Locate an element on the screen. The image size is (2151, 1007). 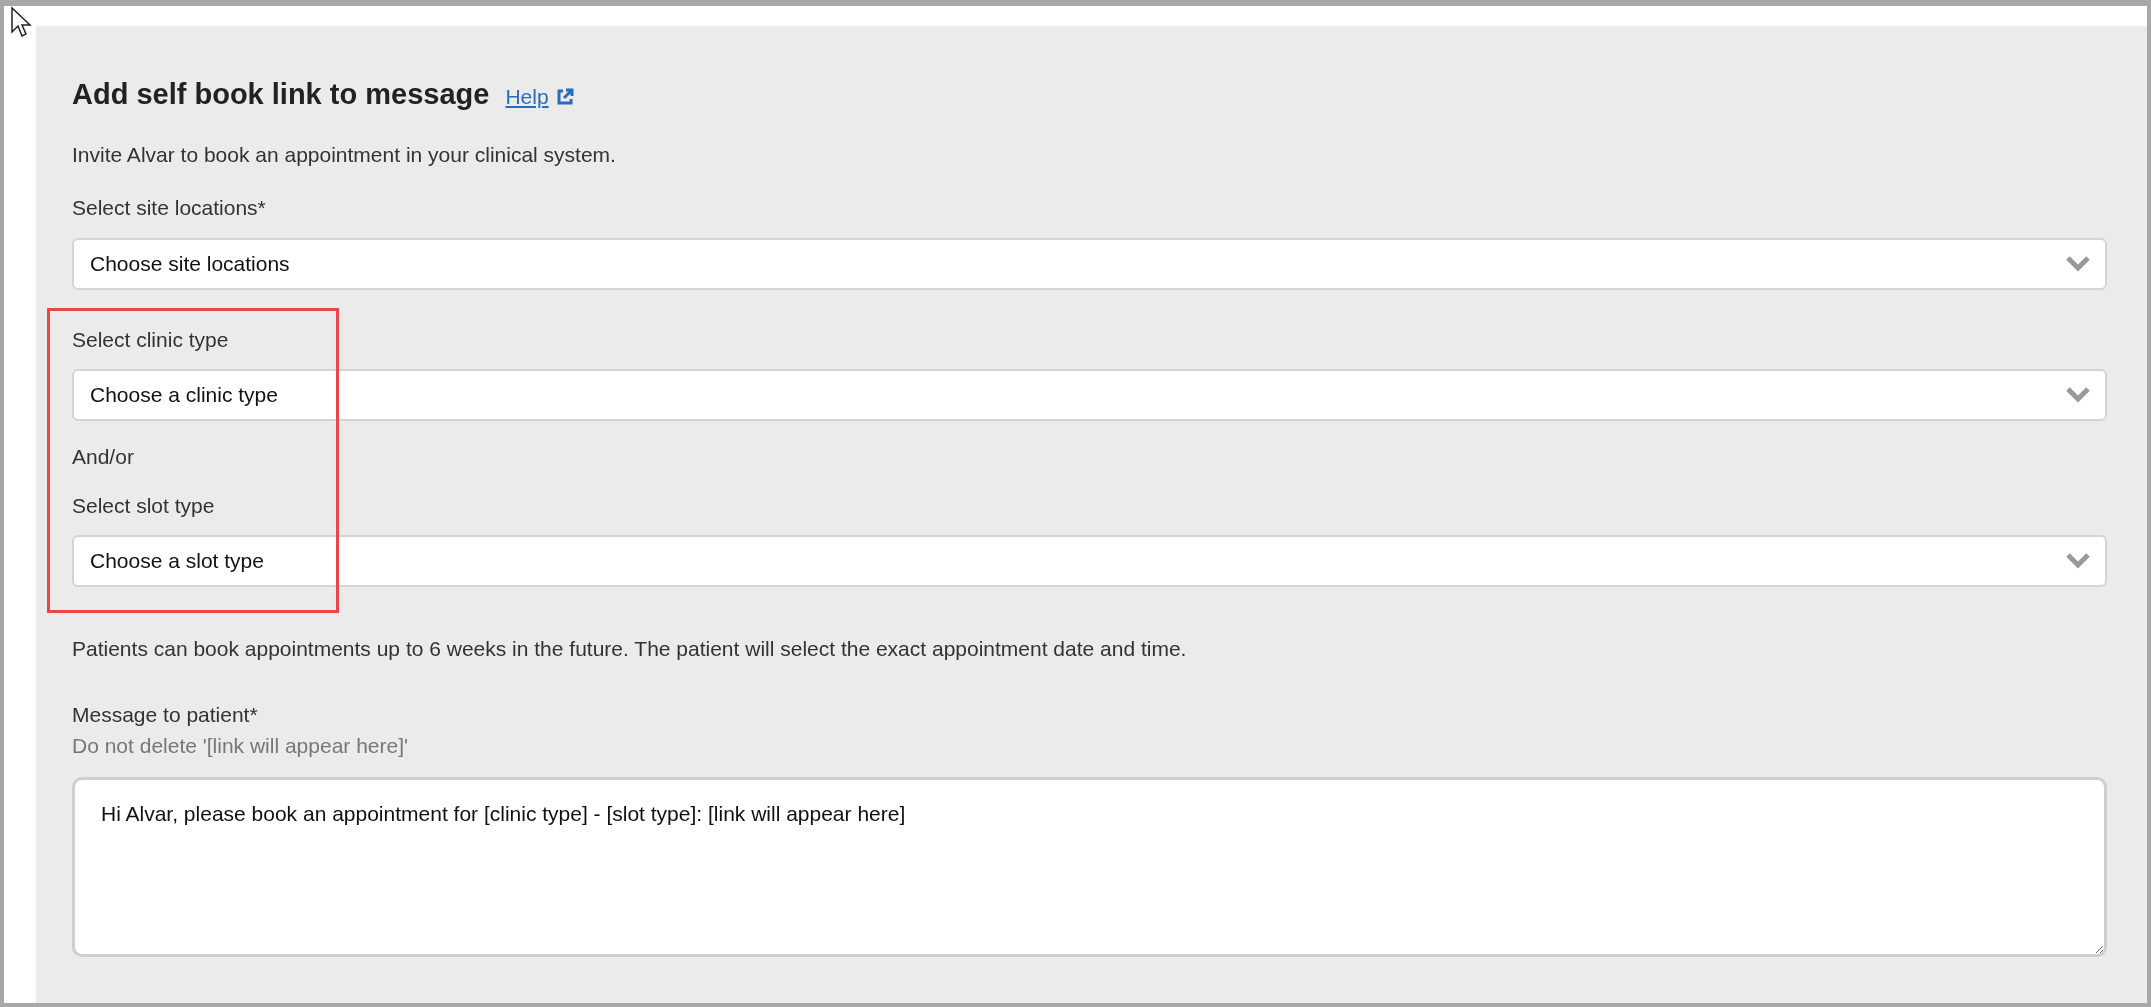
message-hint: Do not delete '[link will appear here]' is located at coordinates (241, 746).